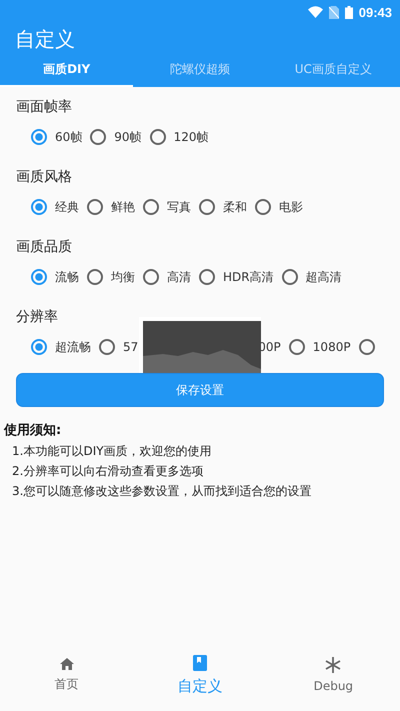  I want to click on option-label: 1080P, so click(331, 347).